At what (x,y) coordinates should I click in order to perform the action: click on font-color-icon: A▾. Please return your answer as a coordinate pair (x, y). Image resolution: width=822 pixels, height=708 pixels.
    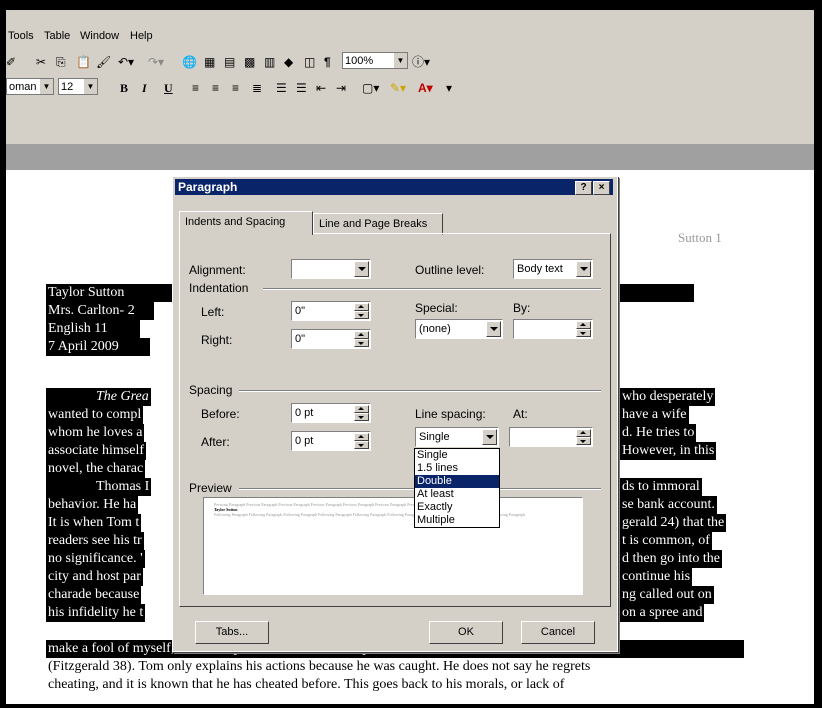
    Looking at the image, I should click on (425, 88).